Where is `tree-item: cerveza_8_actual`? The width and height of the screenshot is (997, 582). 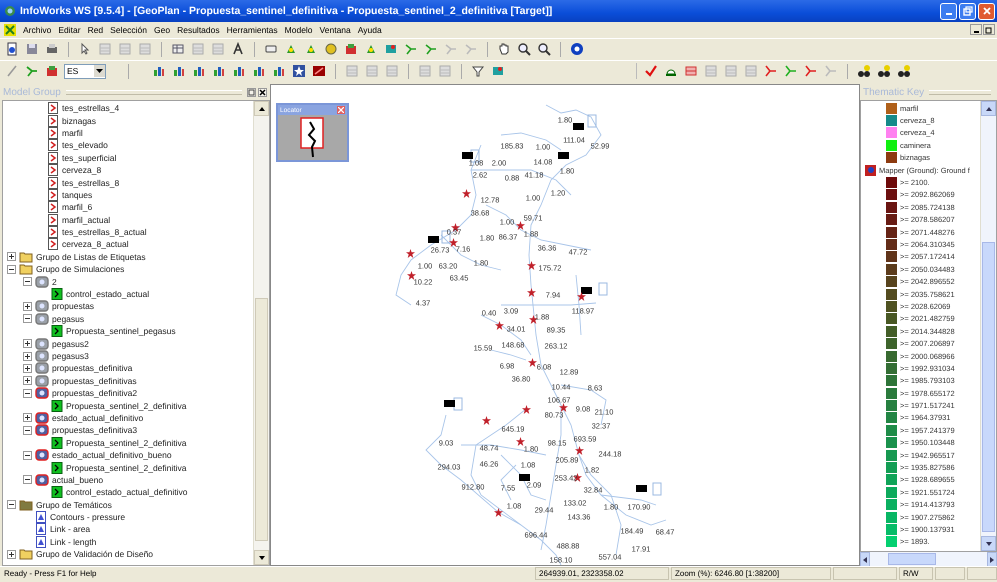
tree-item: cerveza_8_actual is located at coordinates (95, 244).